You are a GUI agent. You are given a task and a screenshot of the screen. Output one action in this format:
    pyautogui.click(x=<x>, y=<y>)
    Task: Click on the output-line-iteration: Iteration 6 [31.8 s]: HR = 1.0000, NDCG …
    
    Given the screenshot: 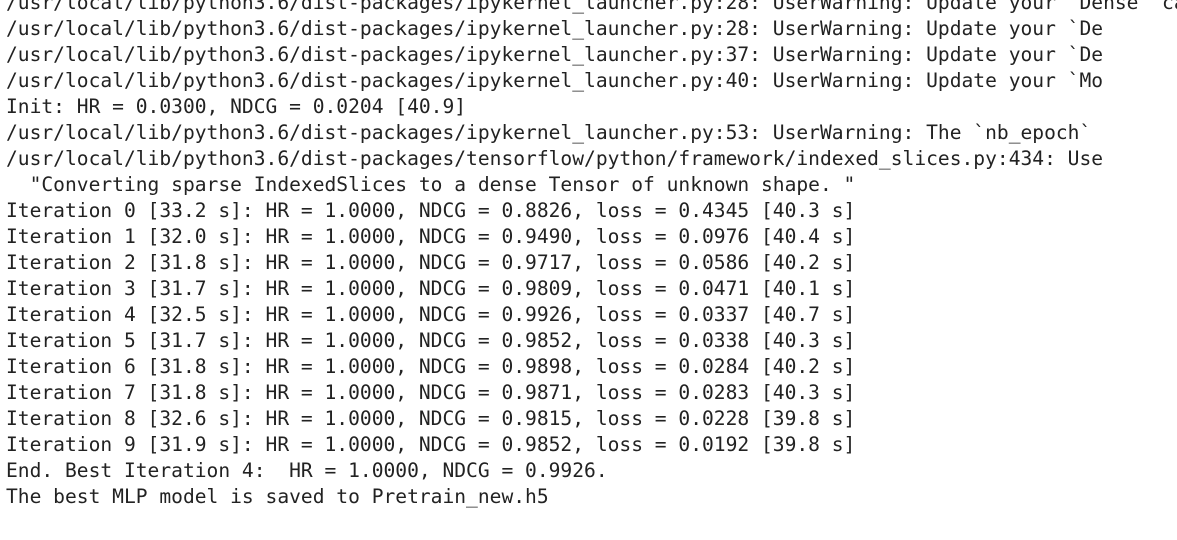 What is the action you would take?
    pyautogui.click(x=431, y=366)
    